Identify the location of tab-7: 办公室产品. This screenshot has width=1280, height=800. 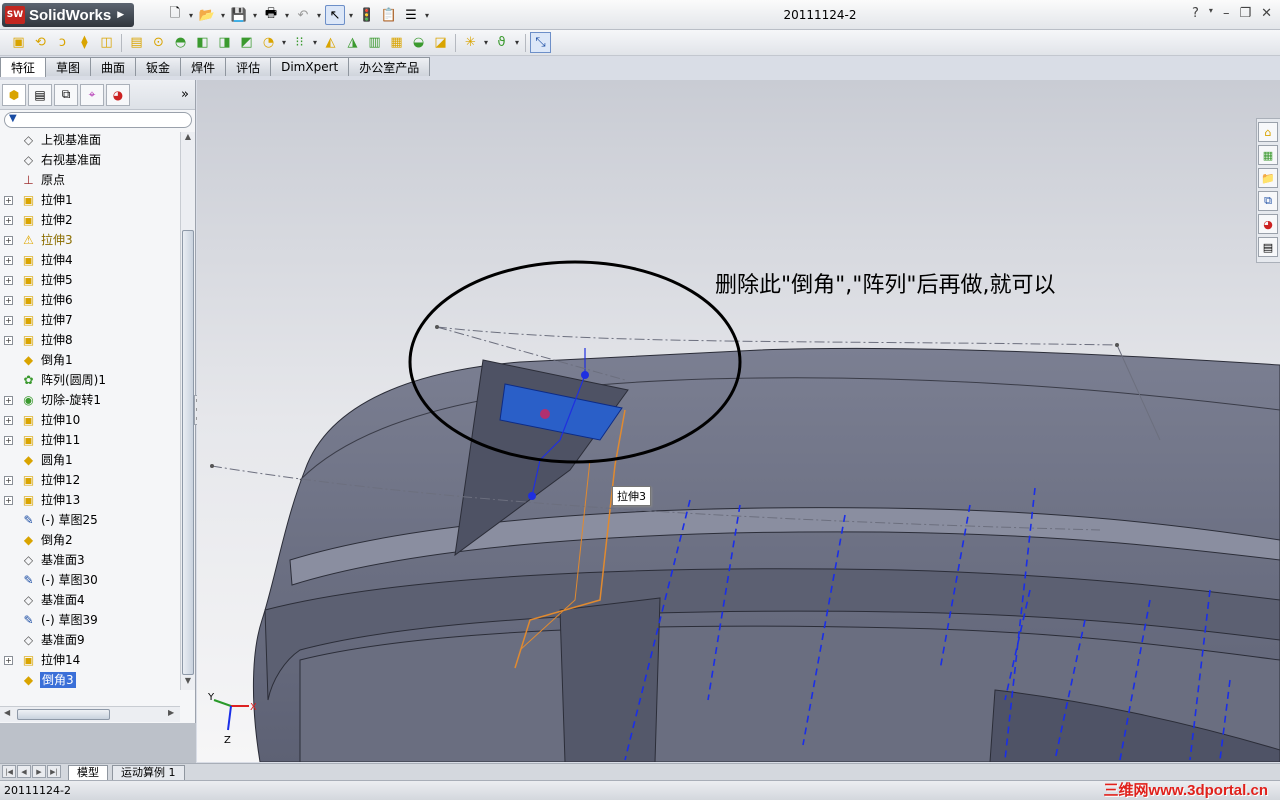
(389, 66).